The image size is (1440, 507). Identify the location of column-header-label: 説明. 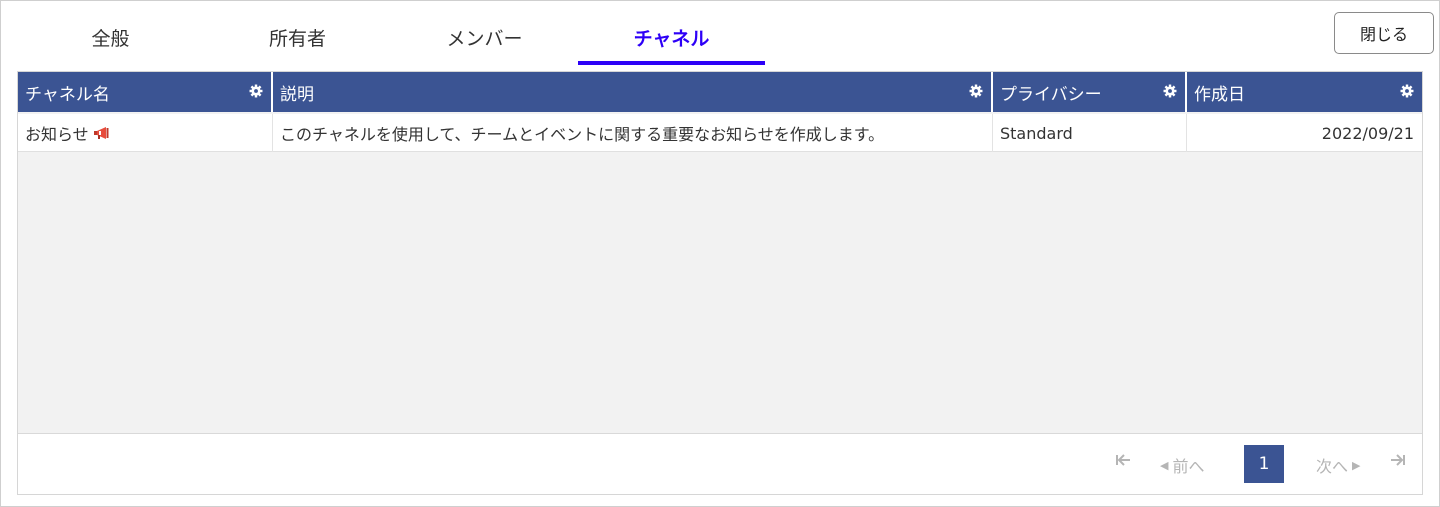
(297, 94).